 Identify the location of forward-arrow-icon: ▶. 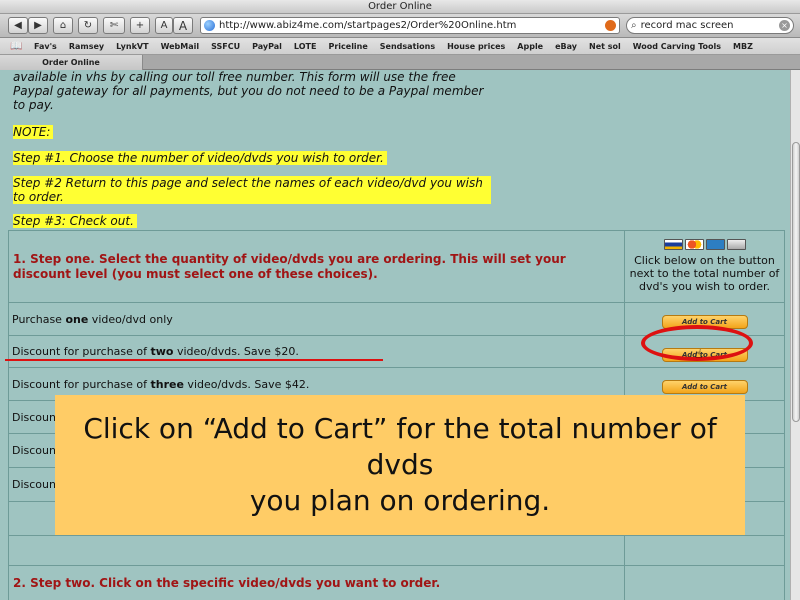
(38, 25).